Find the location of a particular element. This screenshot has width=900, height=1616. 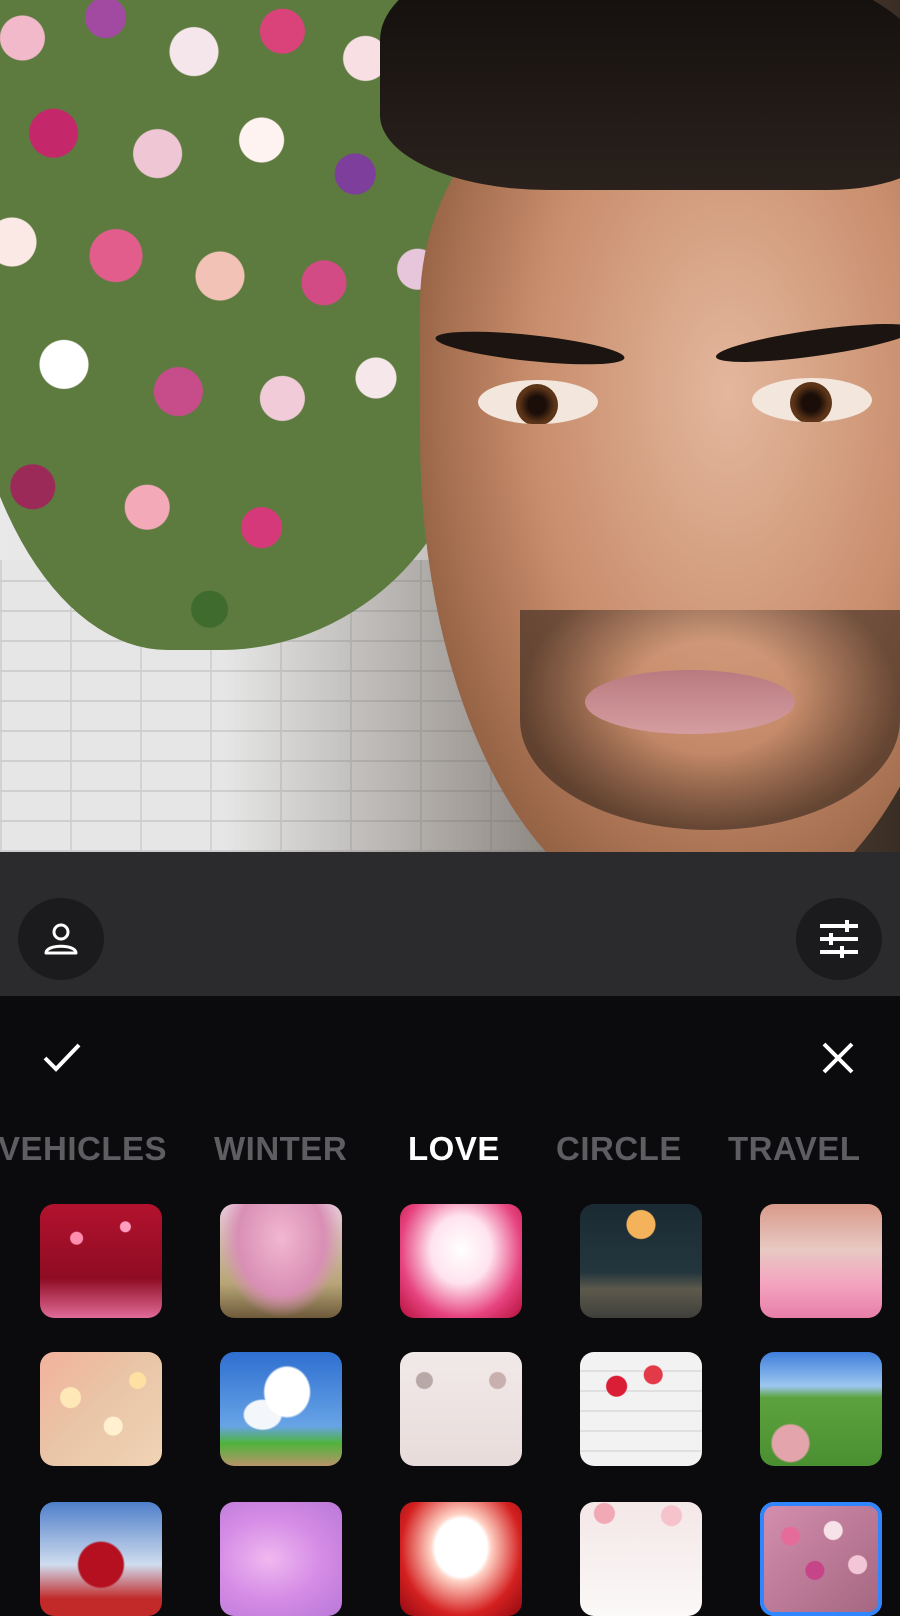

subject-lips is located at coordinates (690, 702).